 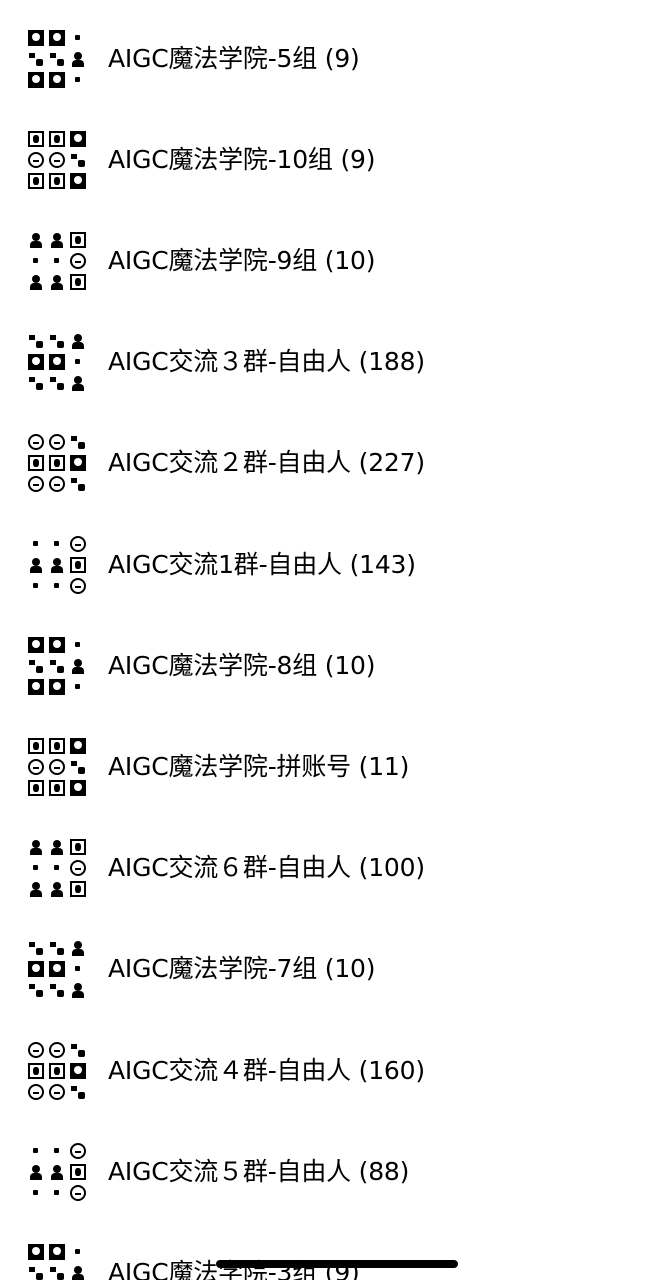 What do you see at coordinates (242, 969) in the screenshot?
I see `group-name-label: AIGC魔法学院-7组 (10)` at bounding box center [242, 969].